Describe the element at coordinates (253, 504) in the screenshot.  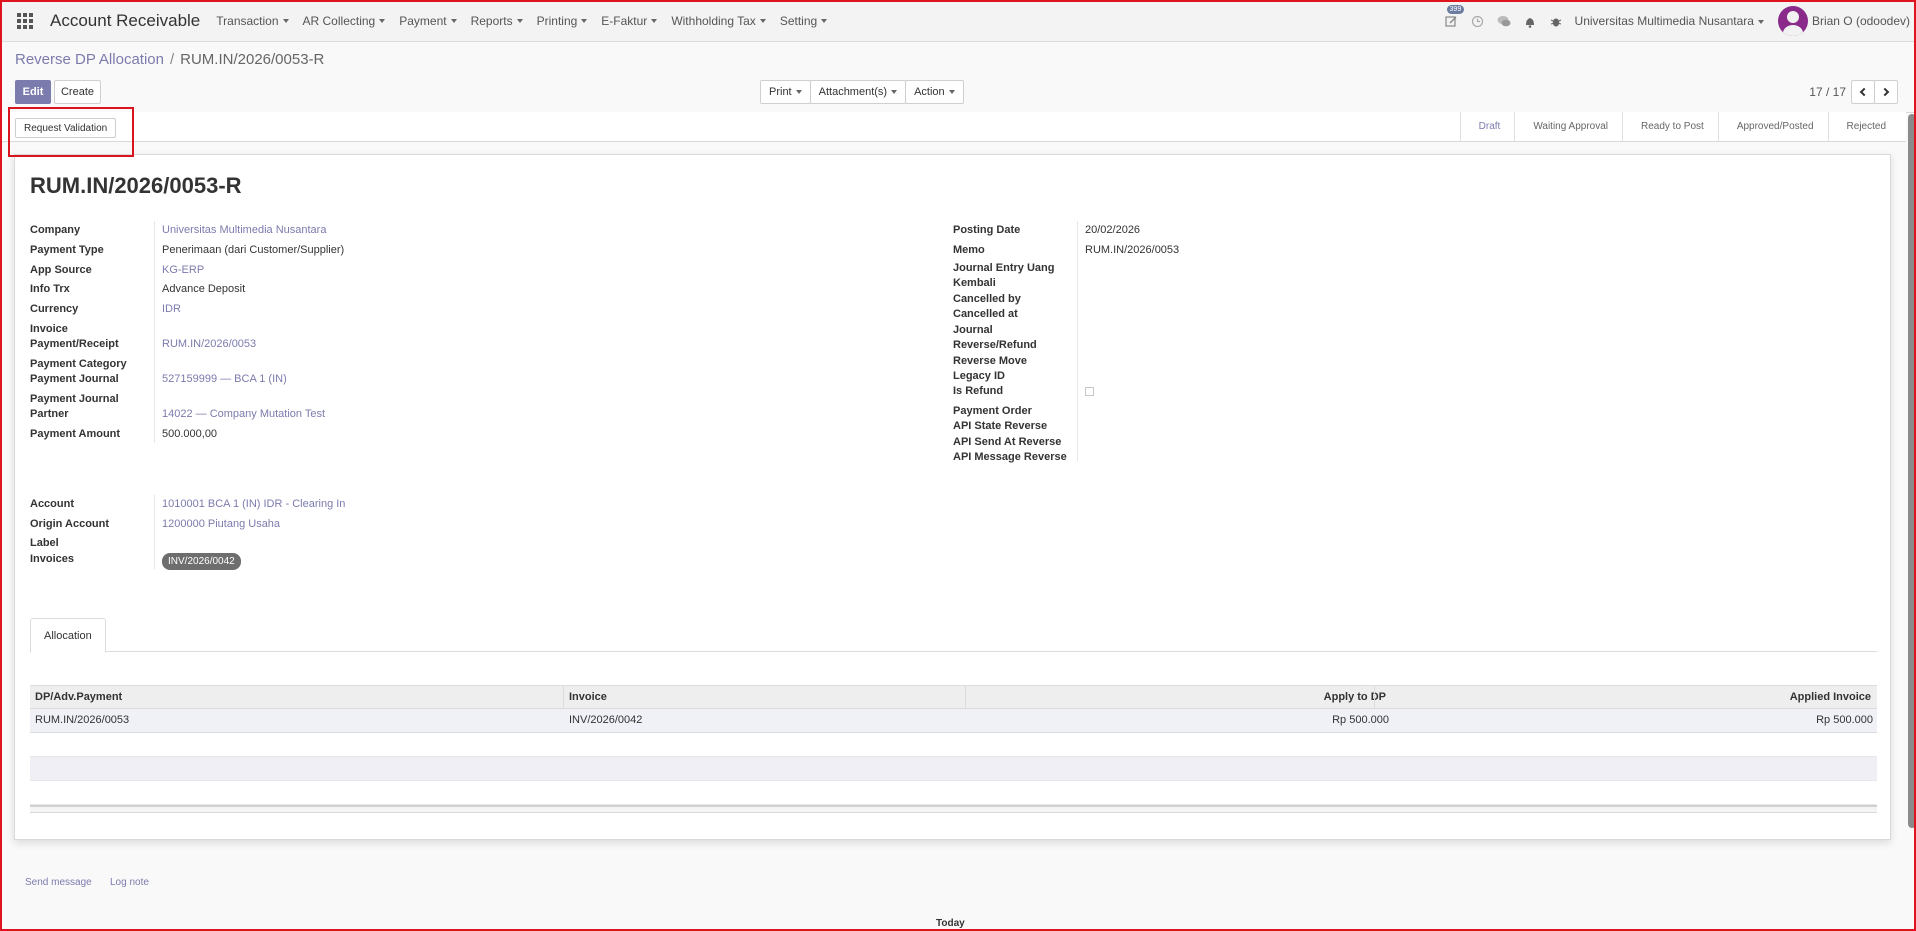
I see `account-value-link: 1010001 BCA 1 (IN) IDR - Clearing In` at that location.